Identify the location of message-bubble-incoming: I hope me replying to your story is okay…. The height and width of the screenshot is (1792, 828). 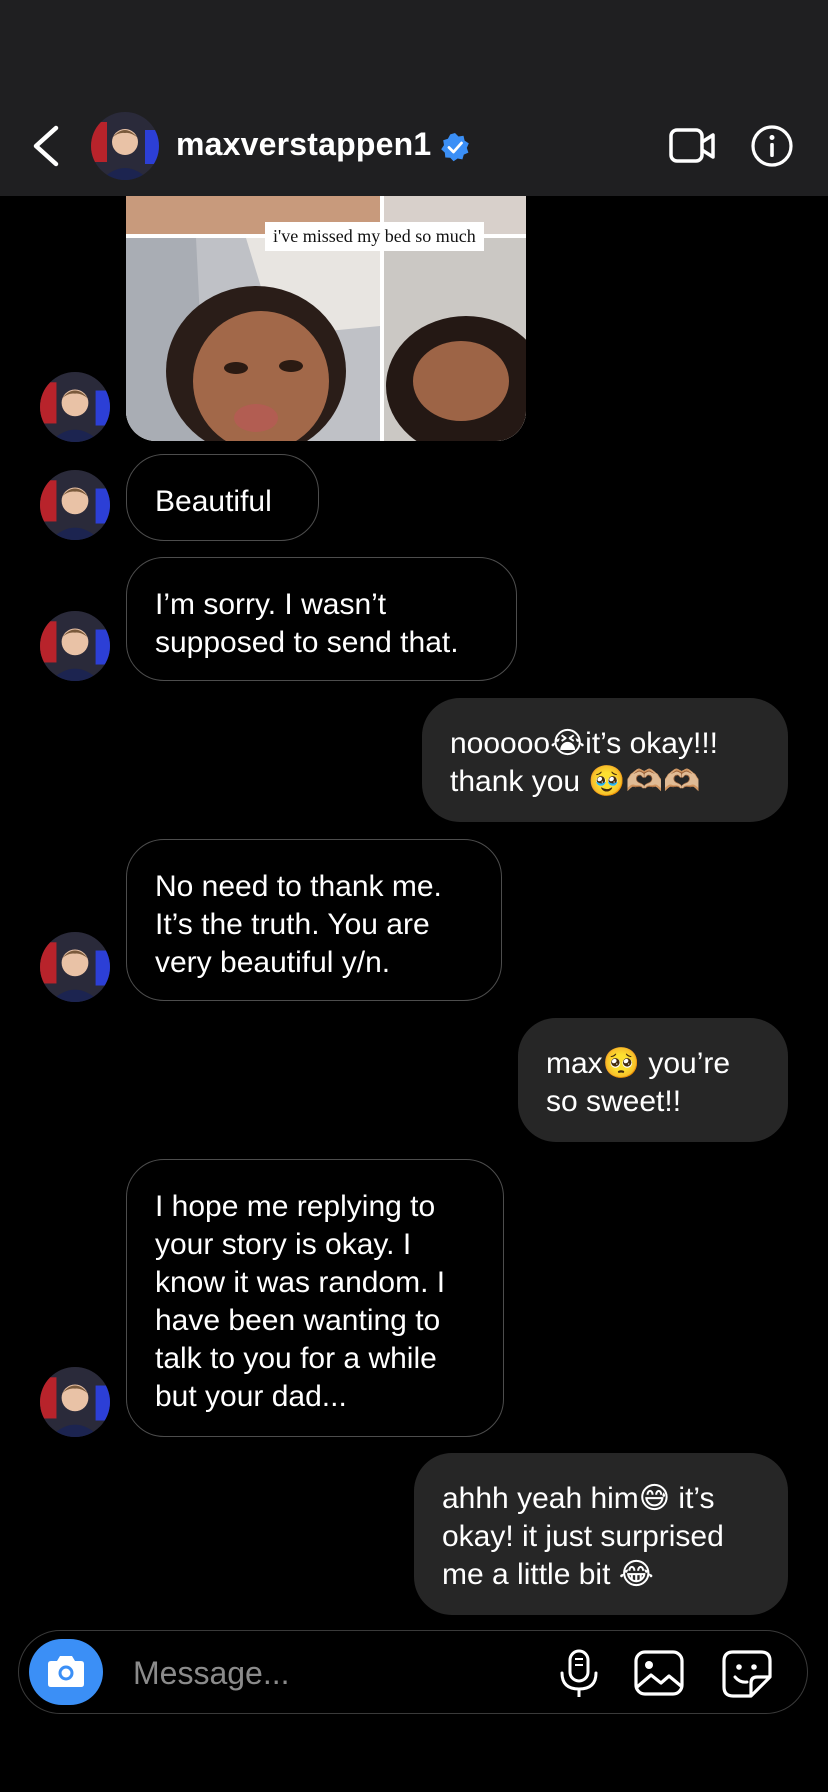
(315, 1298).